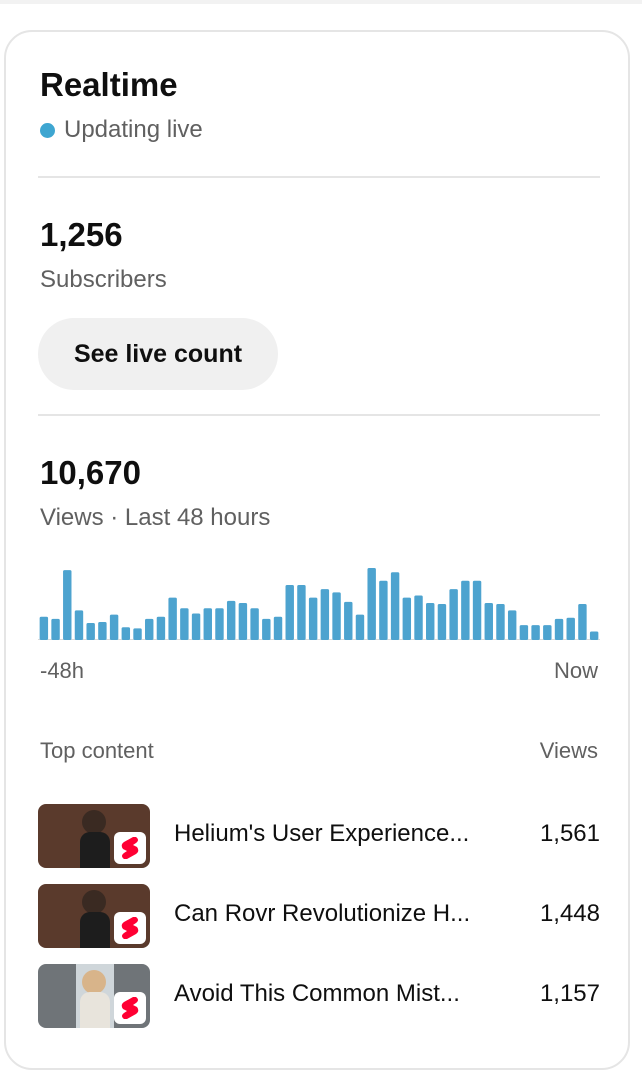  What do you see at coordinates (90, 472) in the screenshot?
I see `views-count: 10,670` at bounding box center [90, 472].